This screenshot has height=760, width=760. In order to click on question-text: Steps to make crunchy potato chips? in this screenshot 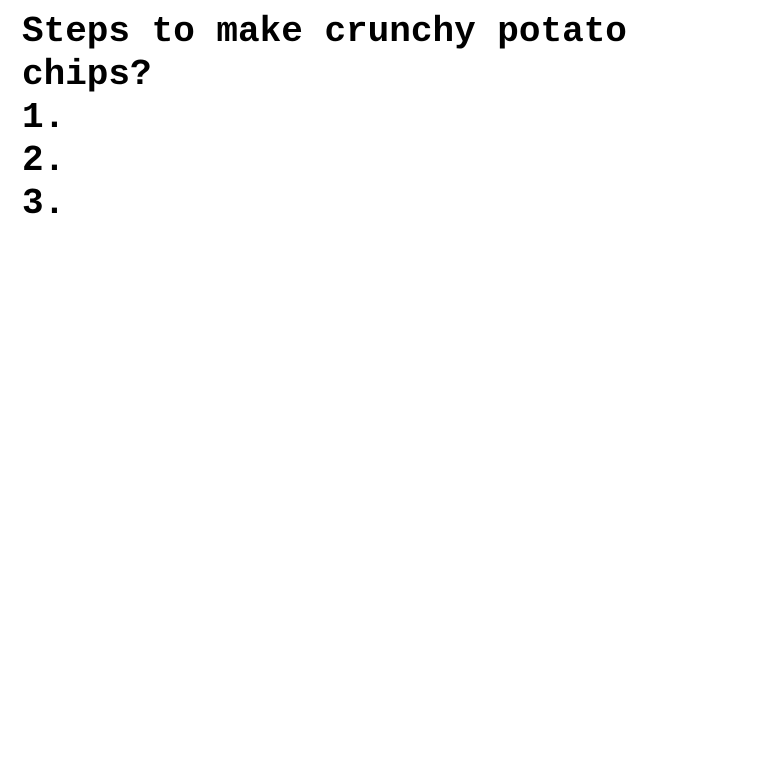, I will do `click(335, 53)`.